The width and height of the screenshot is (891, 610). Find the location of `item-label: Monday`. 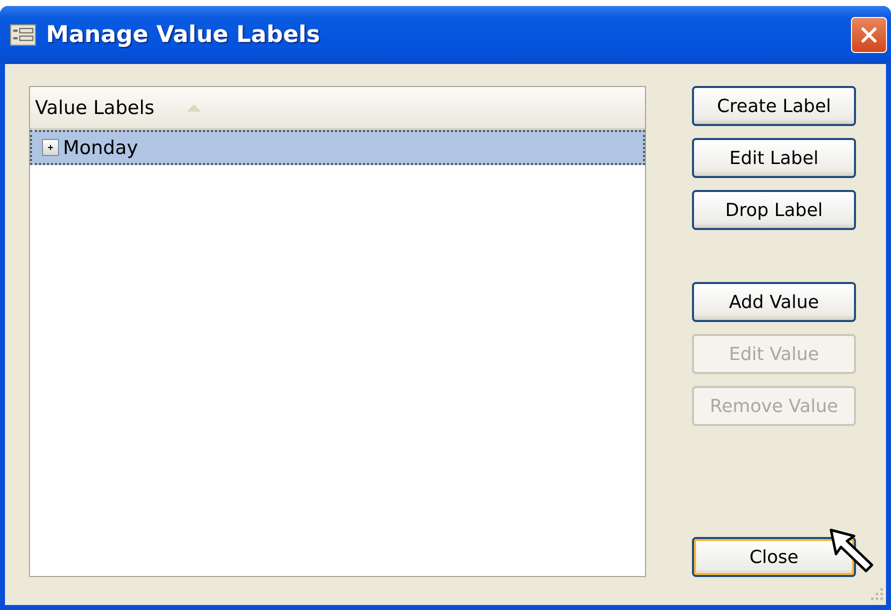

item-label: Monday is located at coordinates (100, 147).